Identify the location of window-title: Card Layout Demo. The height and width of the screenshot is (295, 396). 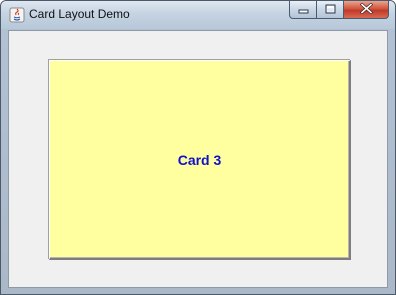
(79, 14).